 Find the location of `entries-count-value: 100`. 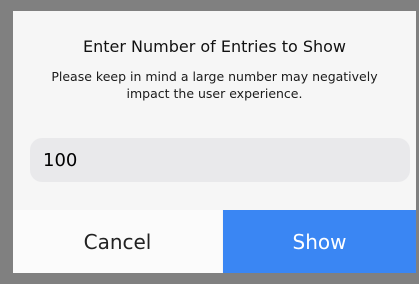

entries-count-value: 100 is located at coordinates (60, 160).